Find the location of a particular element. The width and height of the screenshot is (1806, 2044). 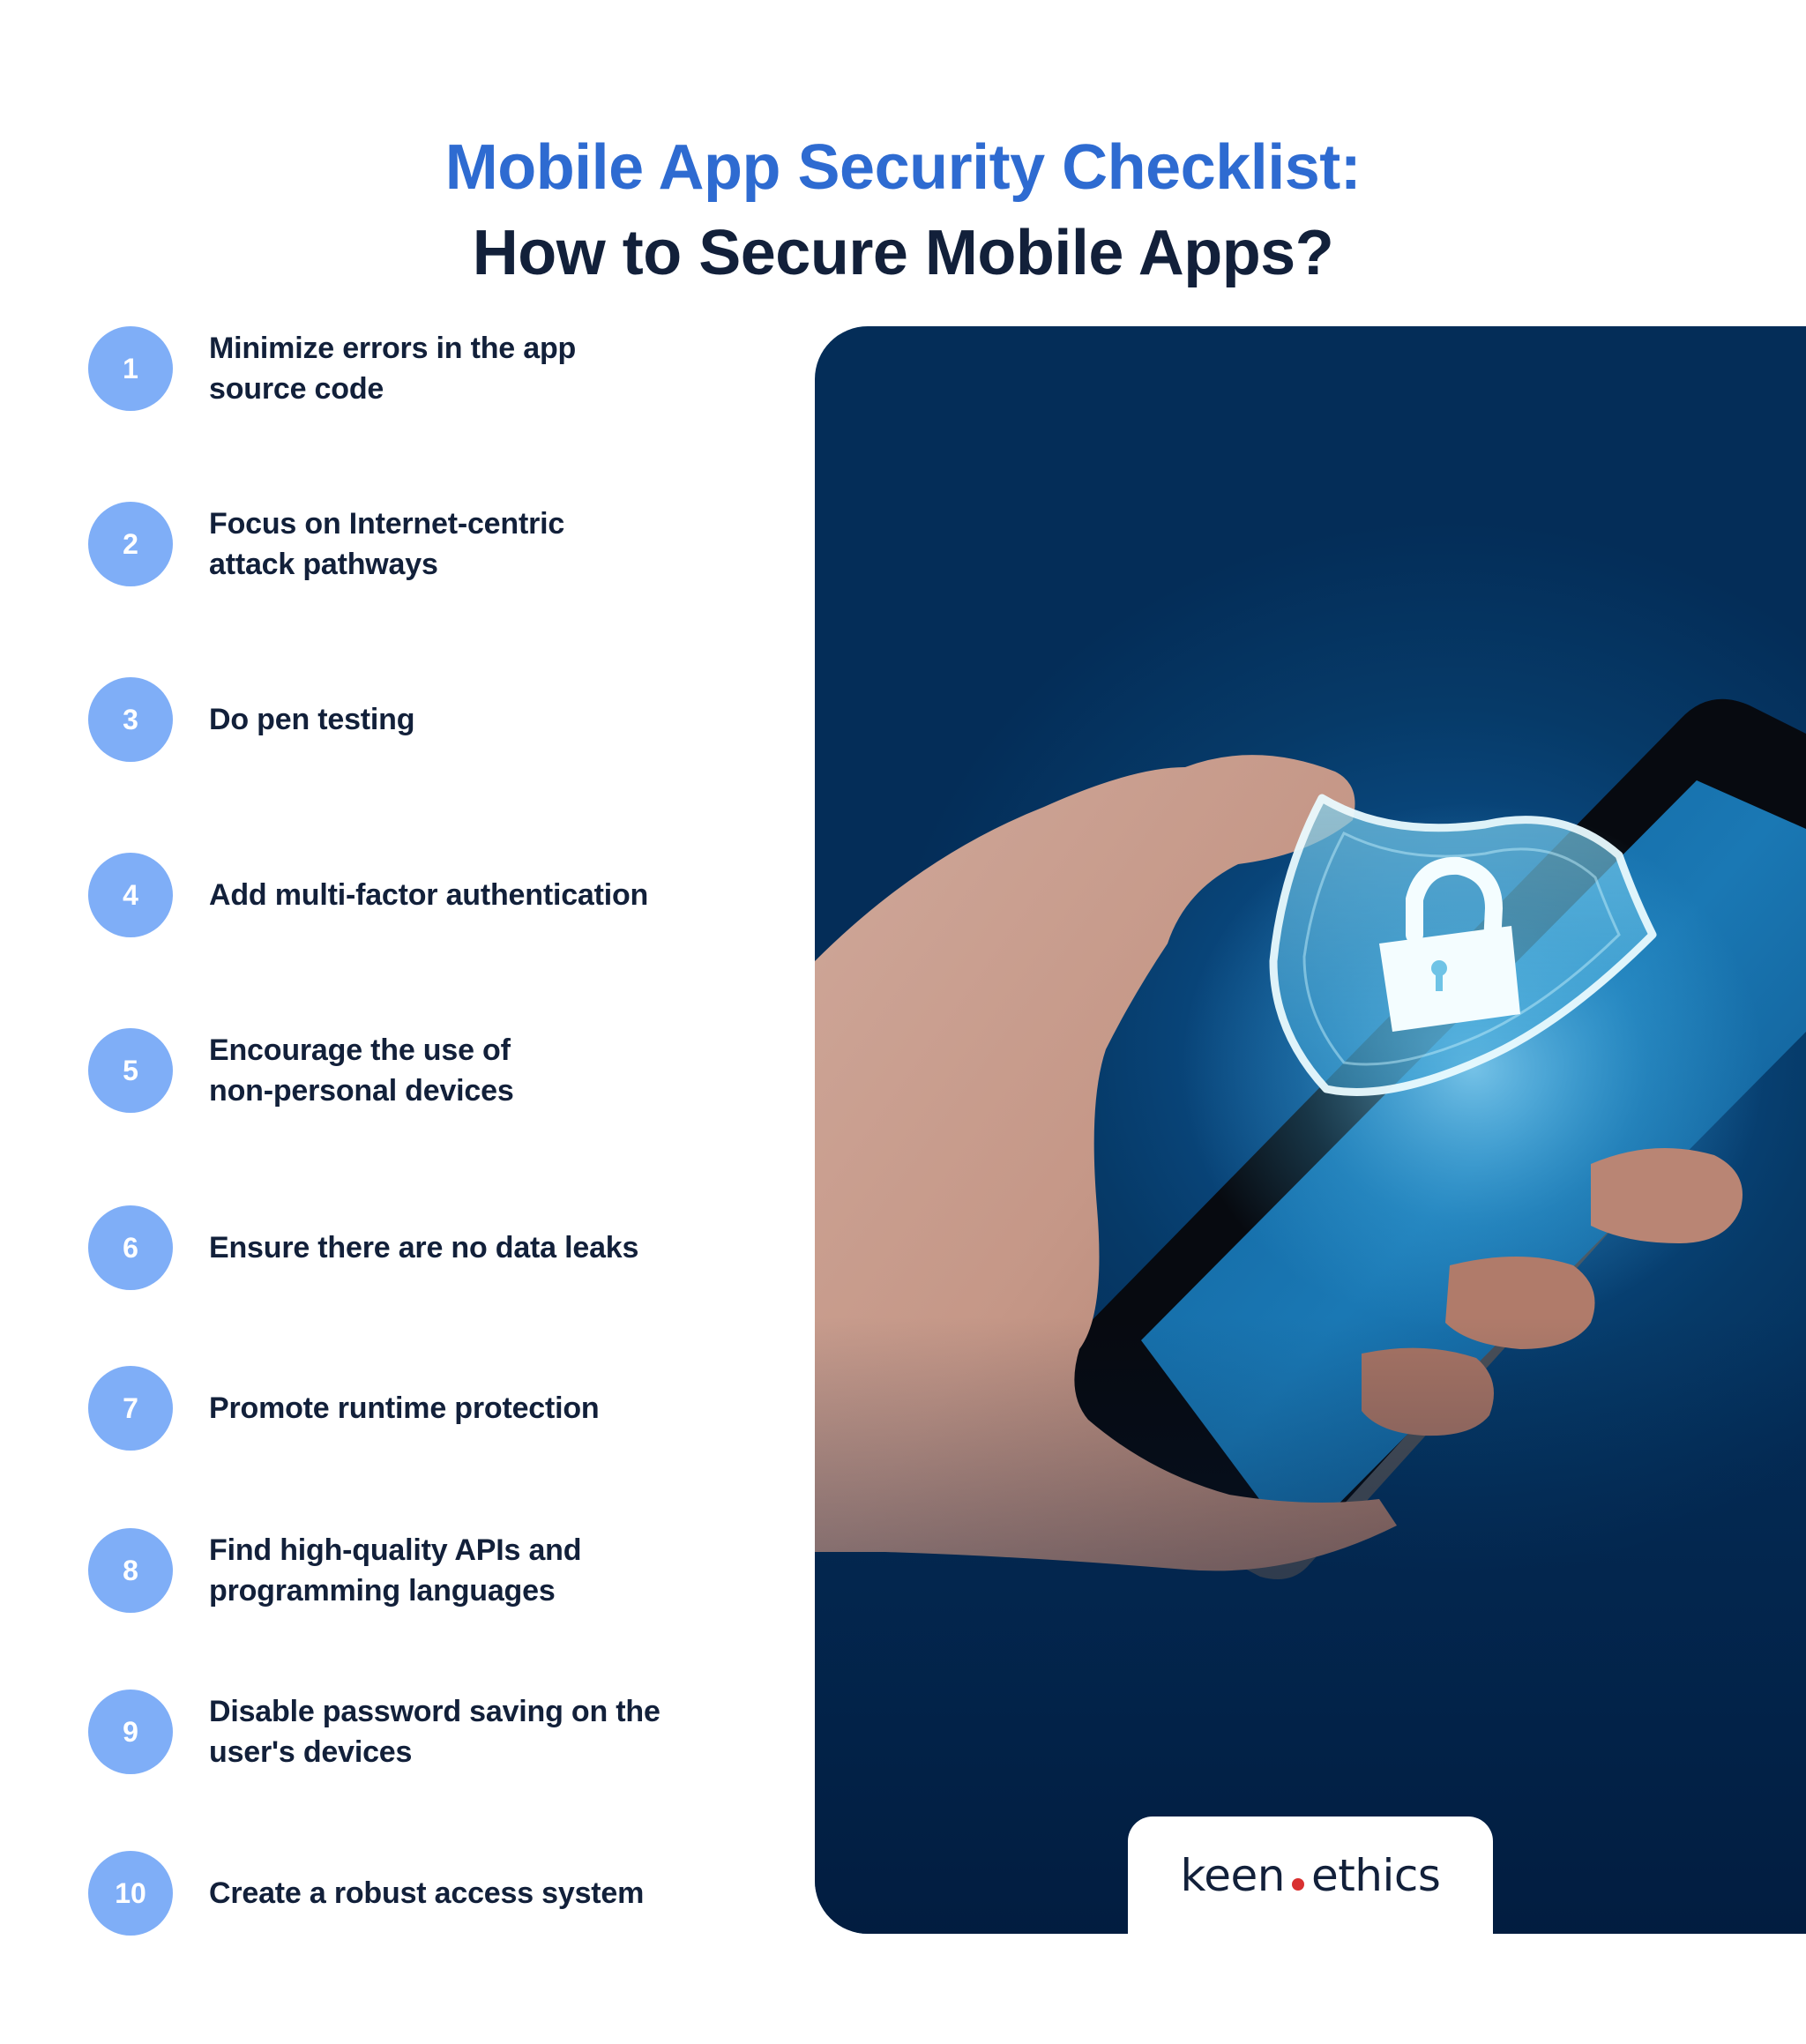

item-label: Promote runtime protection is located at coordinates (404, 1408).